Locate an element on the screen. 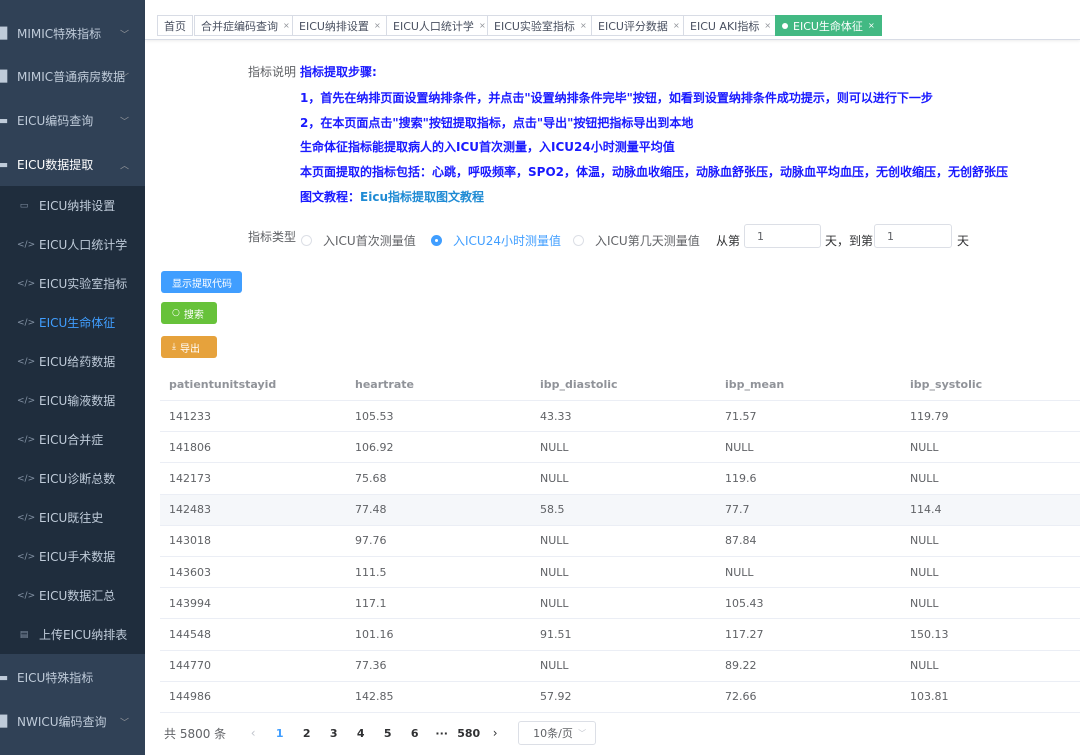 This screenshot has height=755, width=1080. tag-eicu-demographics: EICU人口统计学 × is located at coordinates (439, 25).